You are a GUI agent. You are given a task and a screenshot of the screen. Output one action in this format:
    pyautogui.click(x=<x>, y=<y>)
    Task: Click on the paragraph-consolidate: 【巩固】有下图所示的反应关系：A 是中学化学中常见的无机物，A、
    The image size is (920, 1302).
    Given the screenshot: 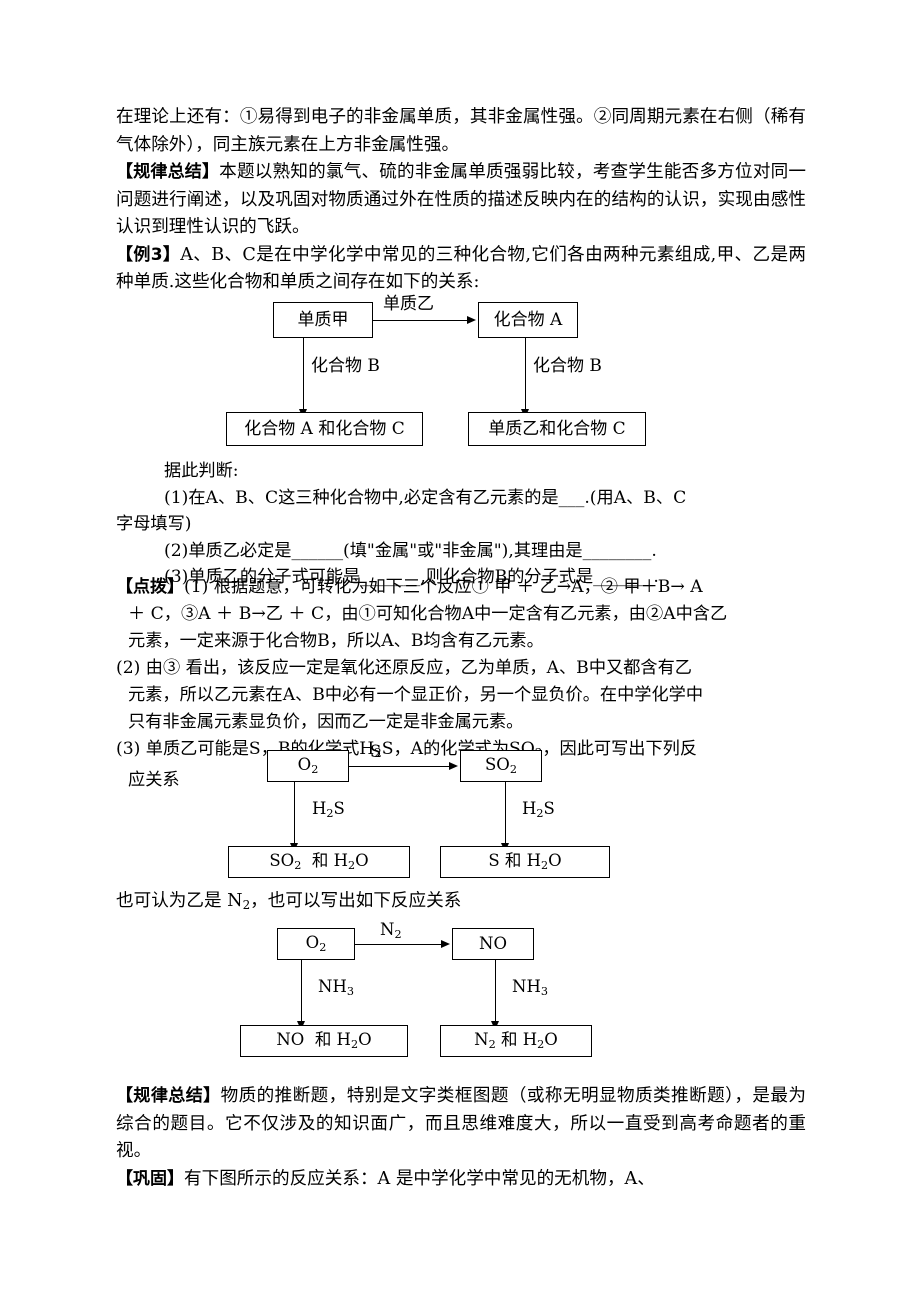 What is the action you would take?
    pyautogui.click(x=461, y=1180)
    